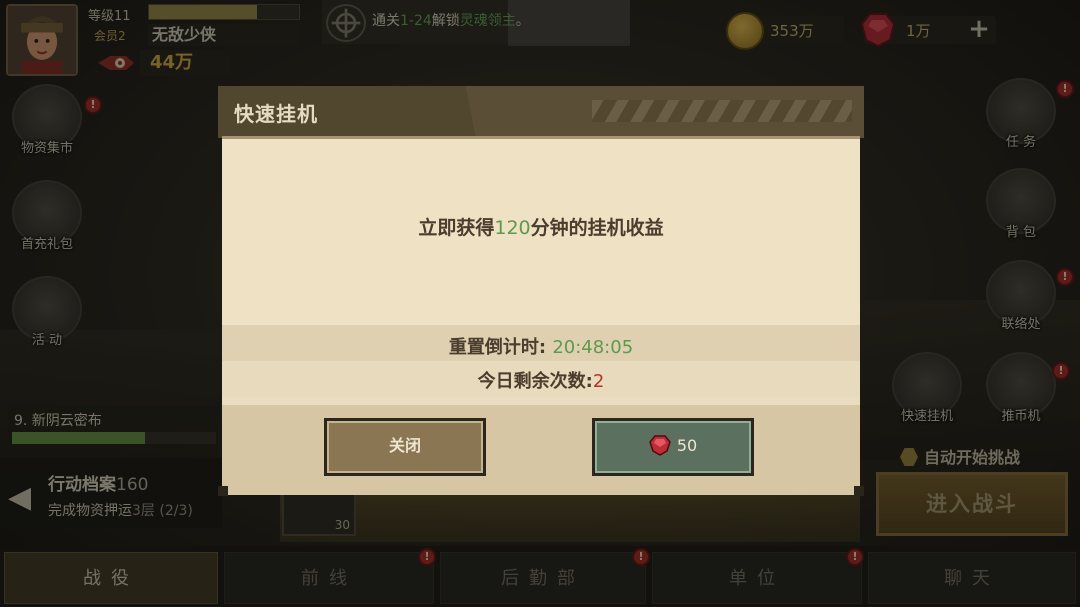  Describe the element at coordinates (497, 347) in the screenshot. I see `reset-label: 重置倒计时:` at that location.